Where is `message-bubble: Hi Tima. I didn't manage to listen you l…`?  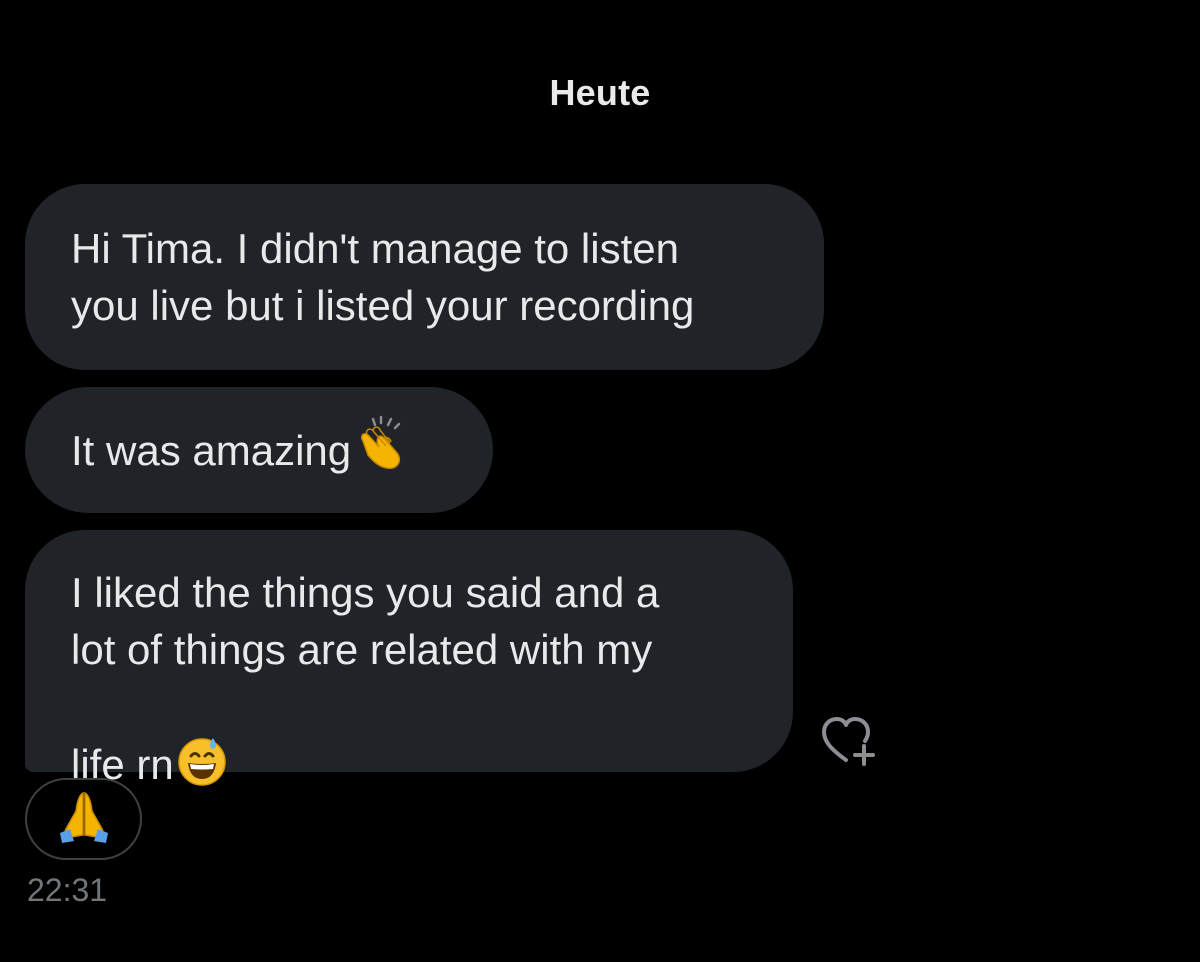 message-bubble: Hi Tima. I didn't manage to listen you l… is located at coordinates (424, 277).